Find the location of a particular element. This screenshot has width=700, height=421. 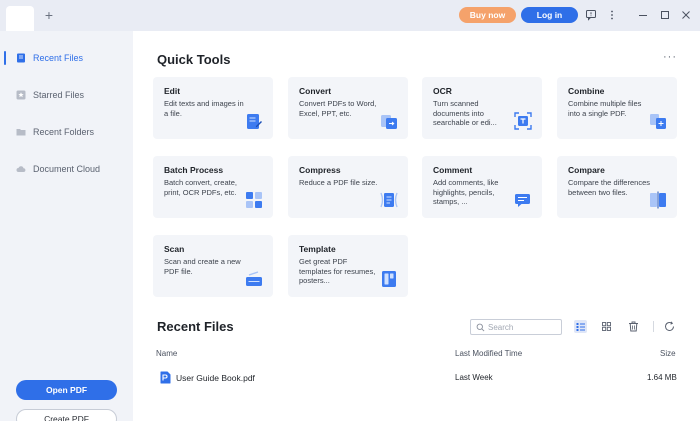

tool-description: Reduce a PDF file size. is located at coordinates (338, 182).